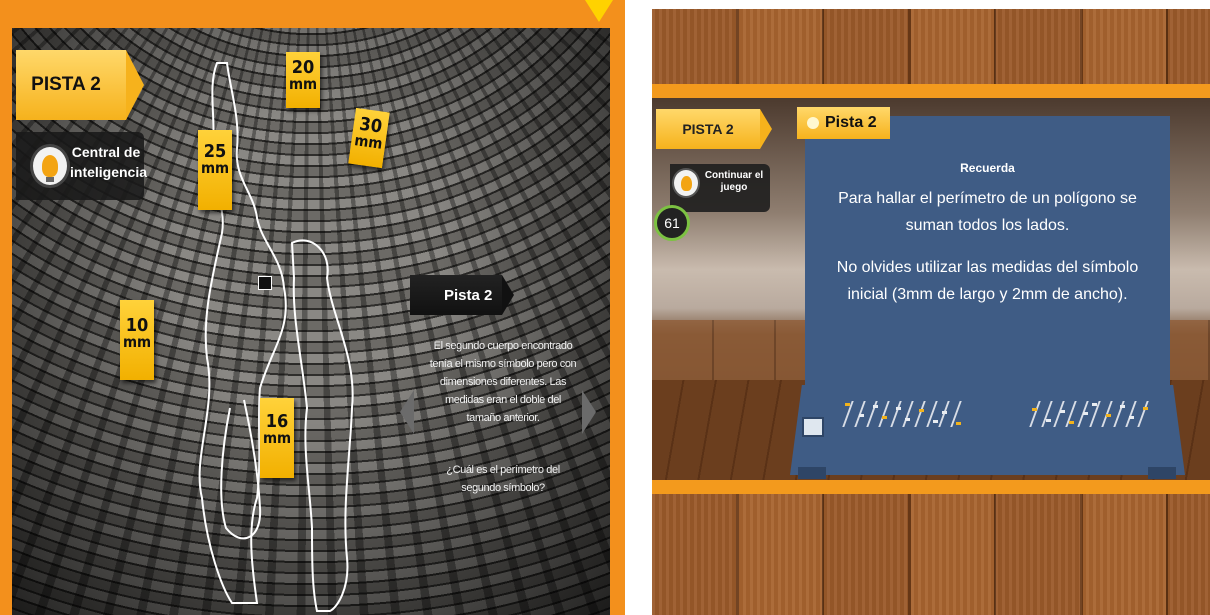 The width and height of the screenshot is (1210, 615). Describe the element at coordinates (407, 412) in the screenshot. I see `prev-arrow-icon` at that location.